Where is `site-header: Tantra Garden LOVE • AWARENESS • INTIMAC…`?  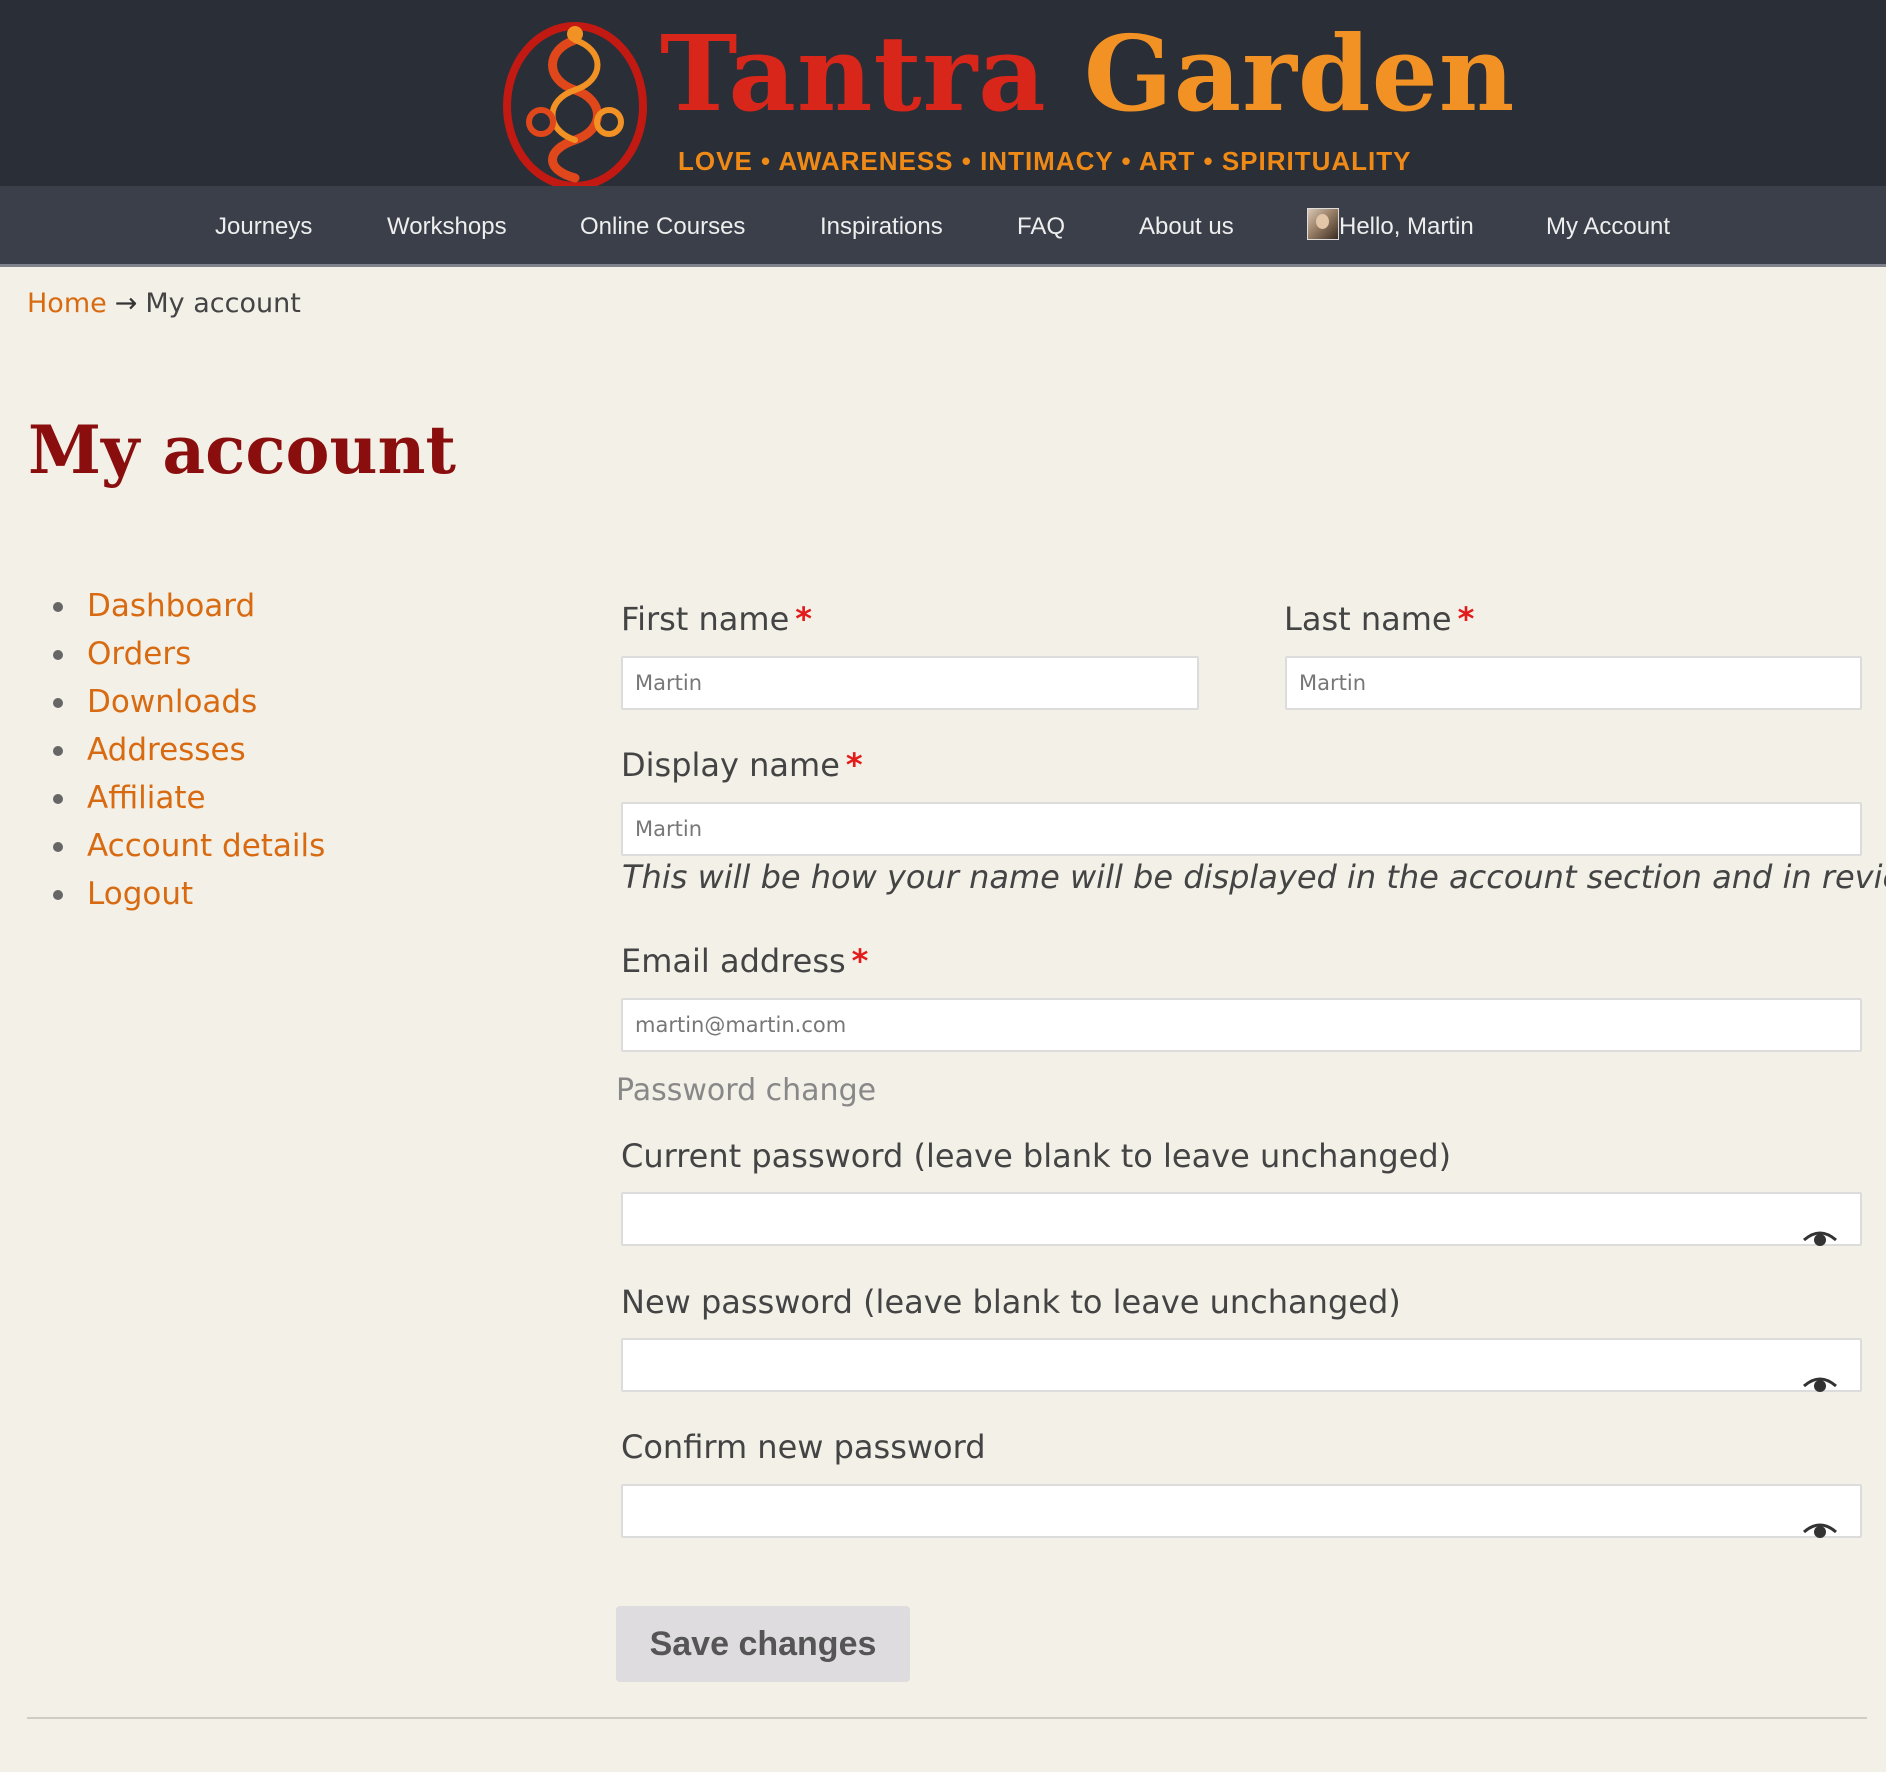 site-header: Tantra Garden LOVE • AWARENESS • INTIMAC… is located at coordinates (943, 93).